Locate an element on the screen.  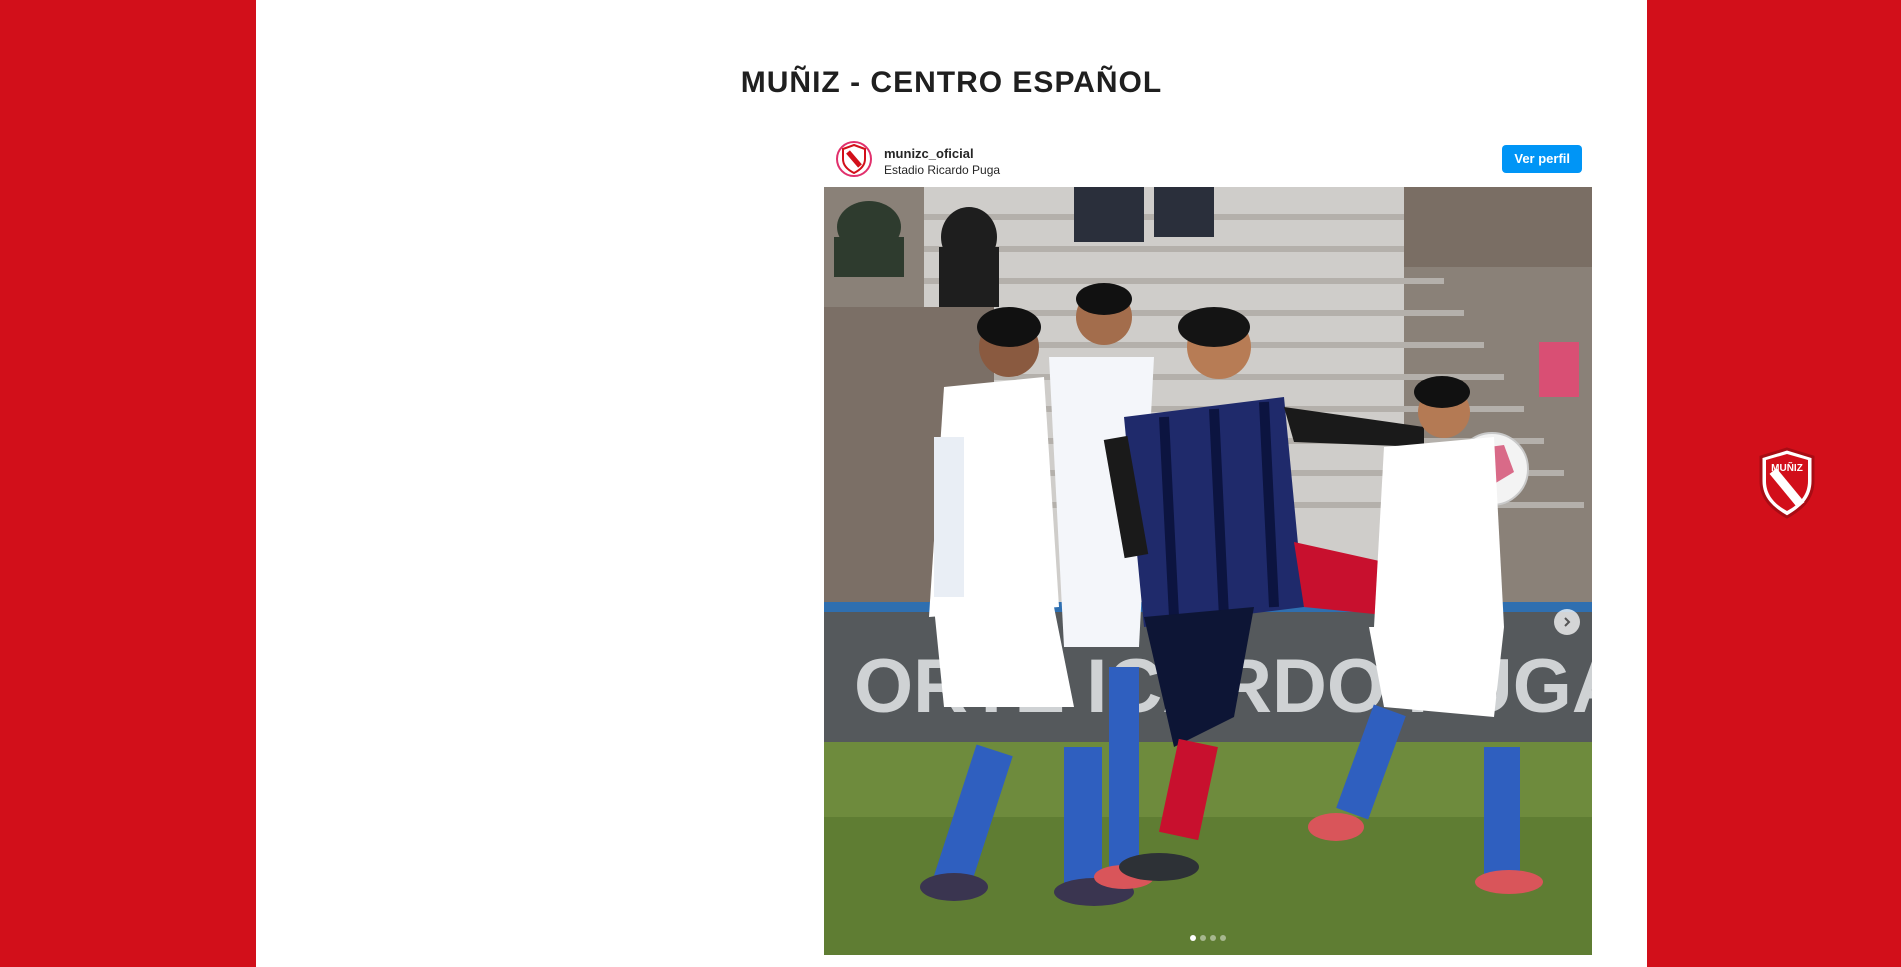
view-profile-button: Ver perfil is located at coordinates (1542, 159).